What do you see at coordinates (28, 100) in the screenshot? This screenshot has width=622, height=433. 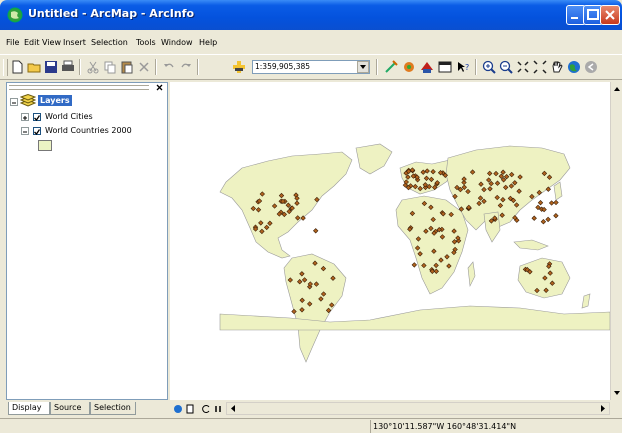 I see `layers-stack-icon` at bounding box center [28, 100].